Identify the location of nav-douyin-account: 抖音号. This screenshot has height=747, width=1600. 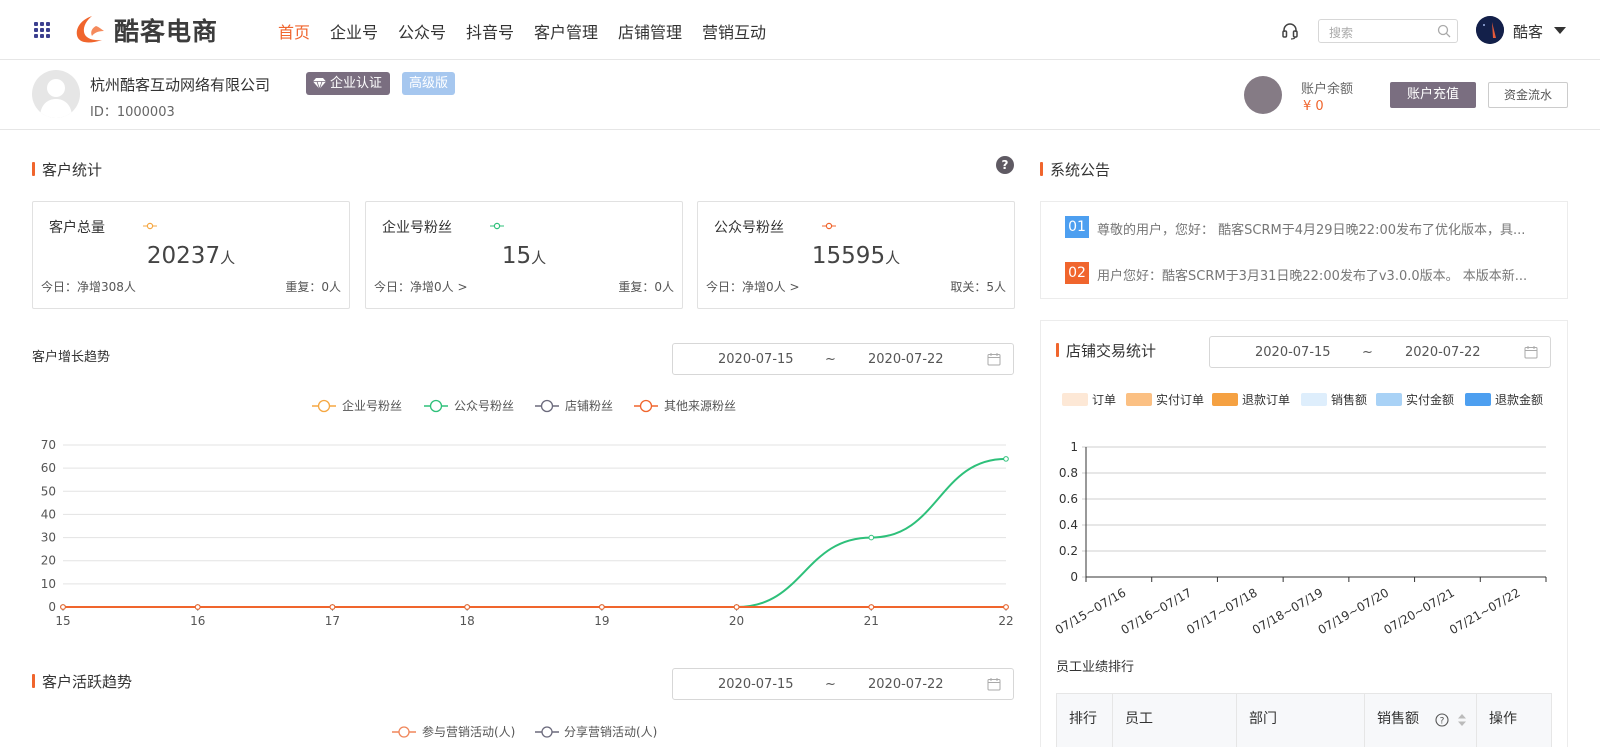
(490, 31).